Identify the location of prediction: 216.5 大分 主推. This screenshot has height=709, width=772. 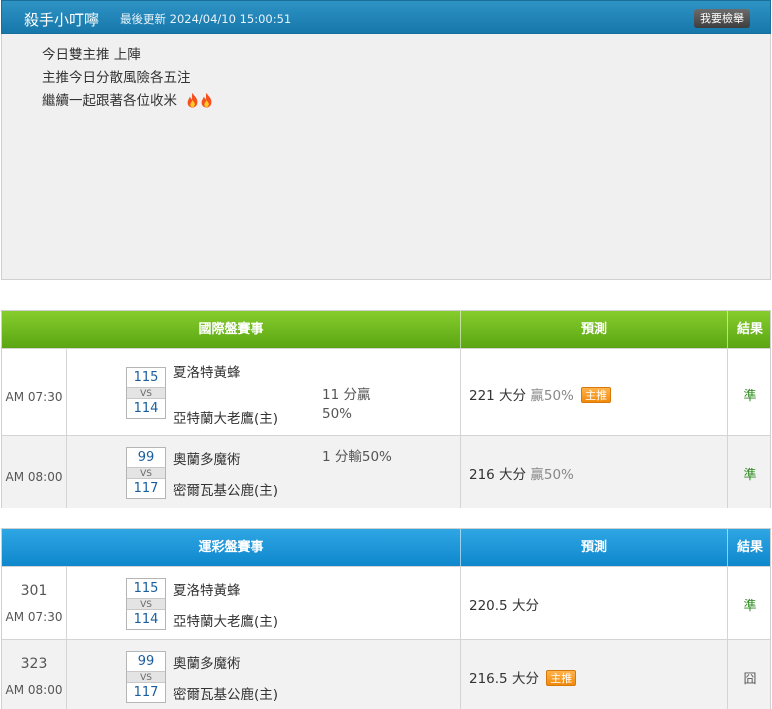
(523, 677).